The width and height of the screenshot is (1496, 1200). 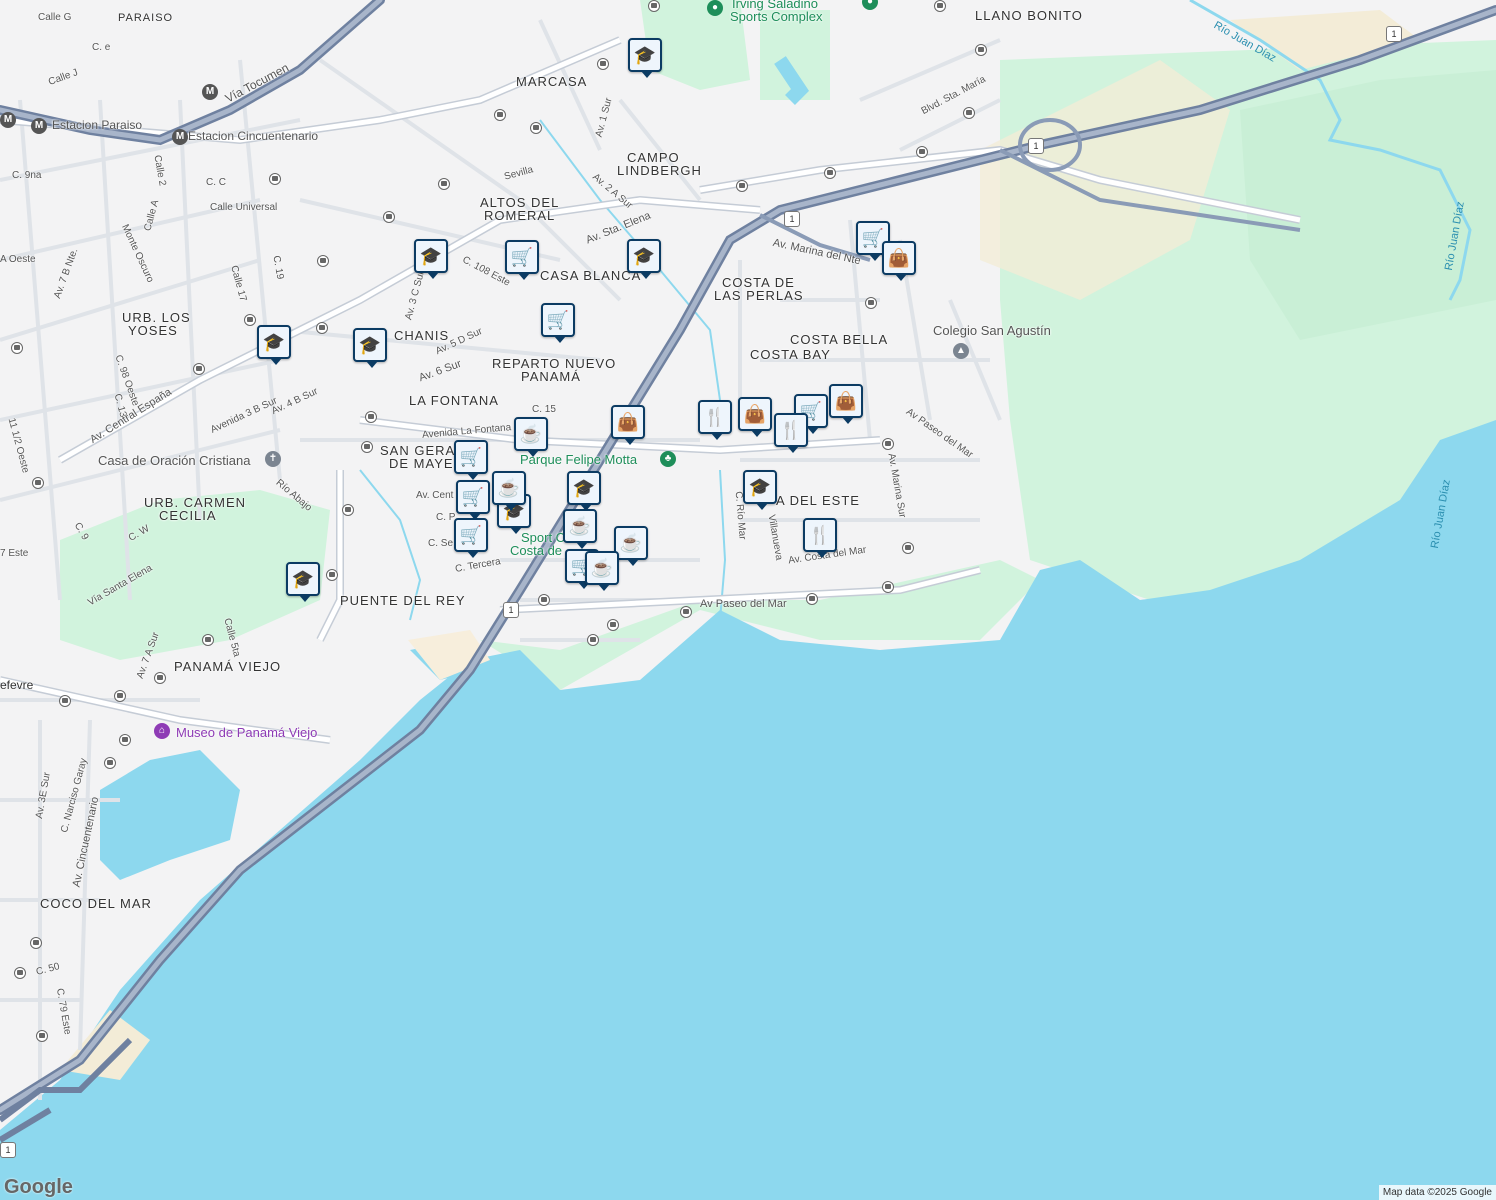 What do you see at coordinates (961, 351) in the screenshot?
I see `school-marker-icon: ▲` at bounding box center [961, 351].